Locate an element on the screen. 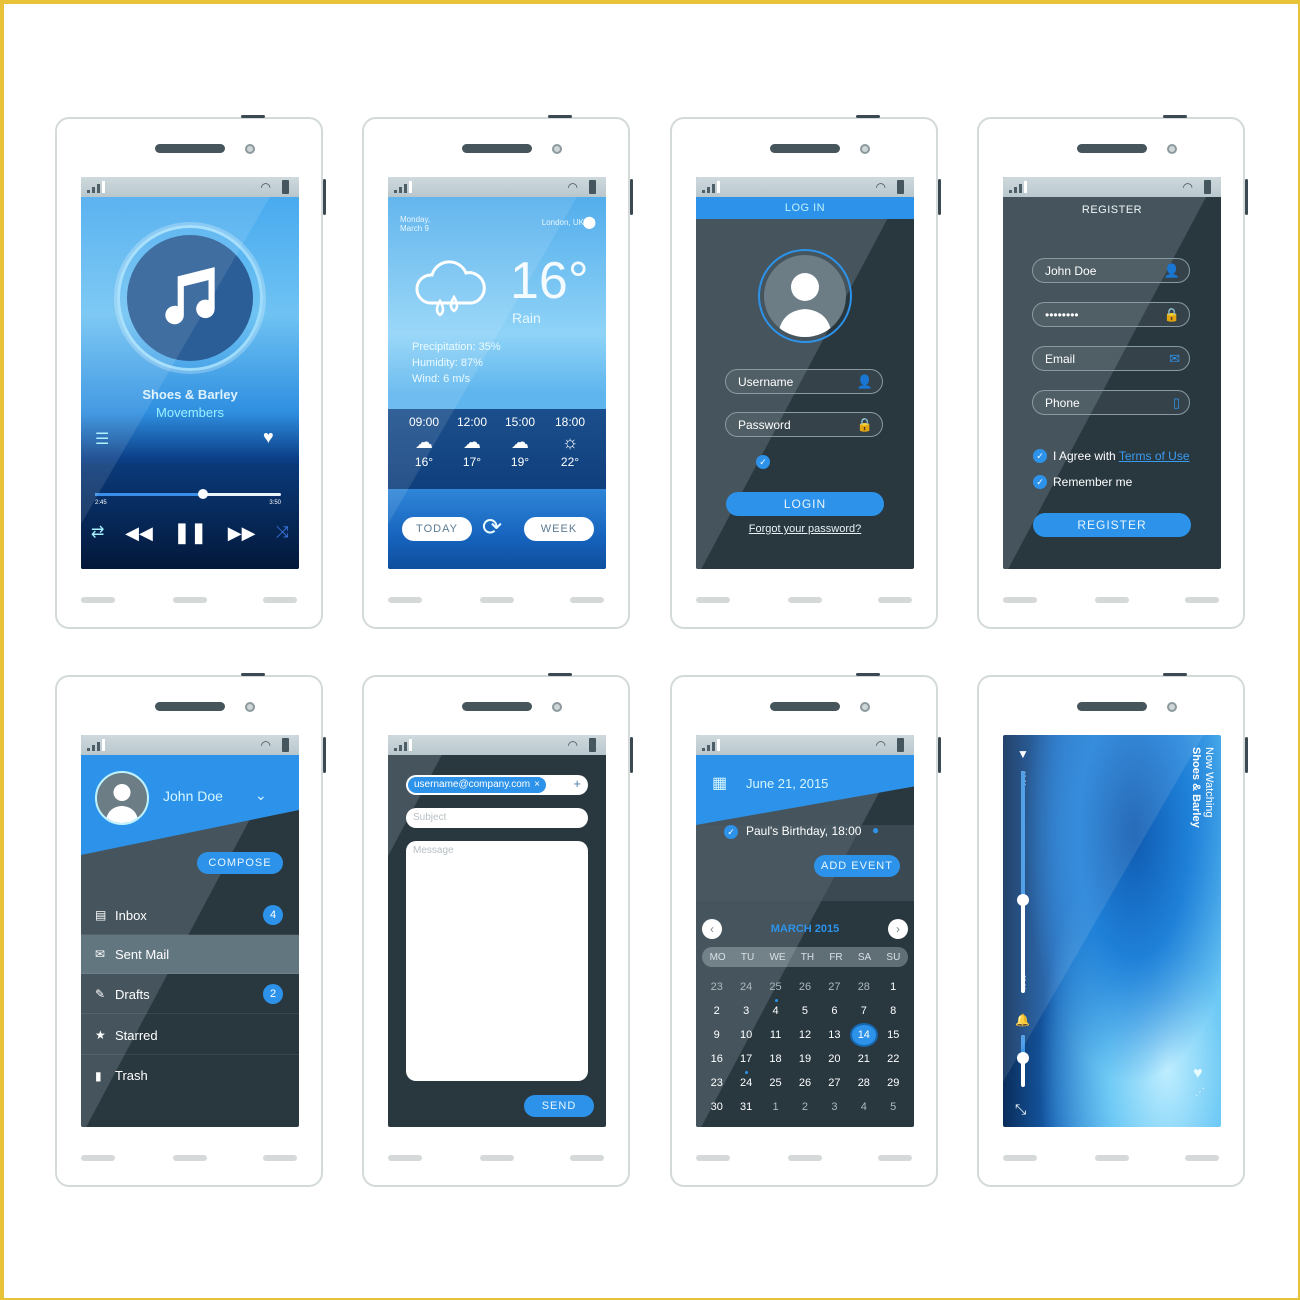  calendar-day: 22 is located at coordinates (893, 1059).